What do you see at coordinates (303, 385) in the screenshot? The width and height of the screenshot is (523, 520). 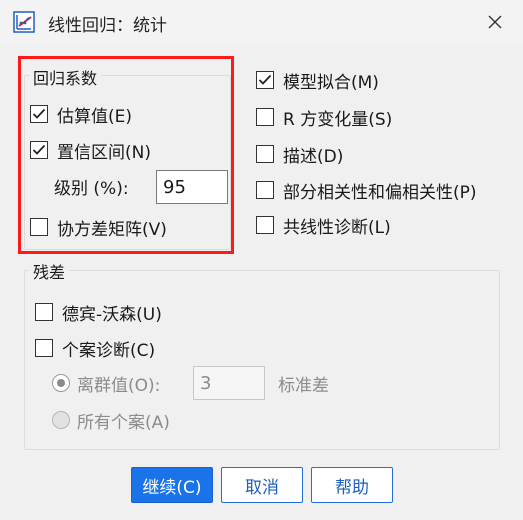 I see `outliers-unit-label: 标准差` at bounding box center [303, 385].